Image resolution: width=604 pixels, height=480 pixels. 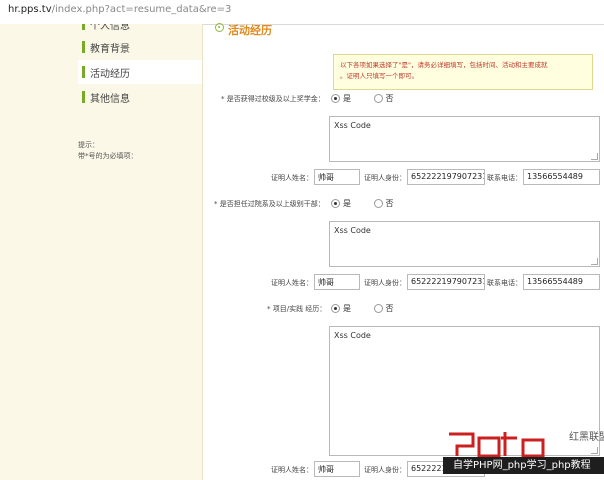 What do you see at coordinates (497, 445) in the screenshot?
I see `watermark-logo` at bounding box center [497, 445].